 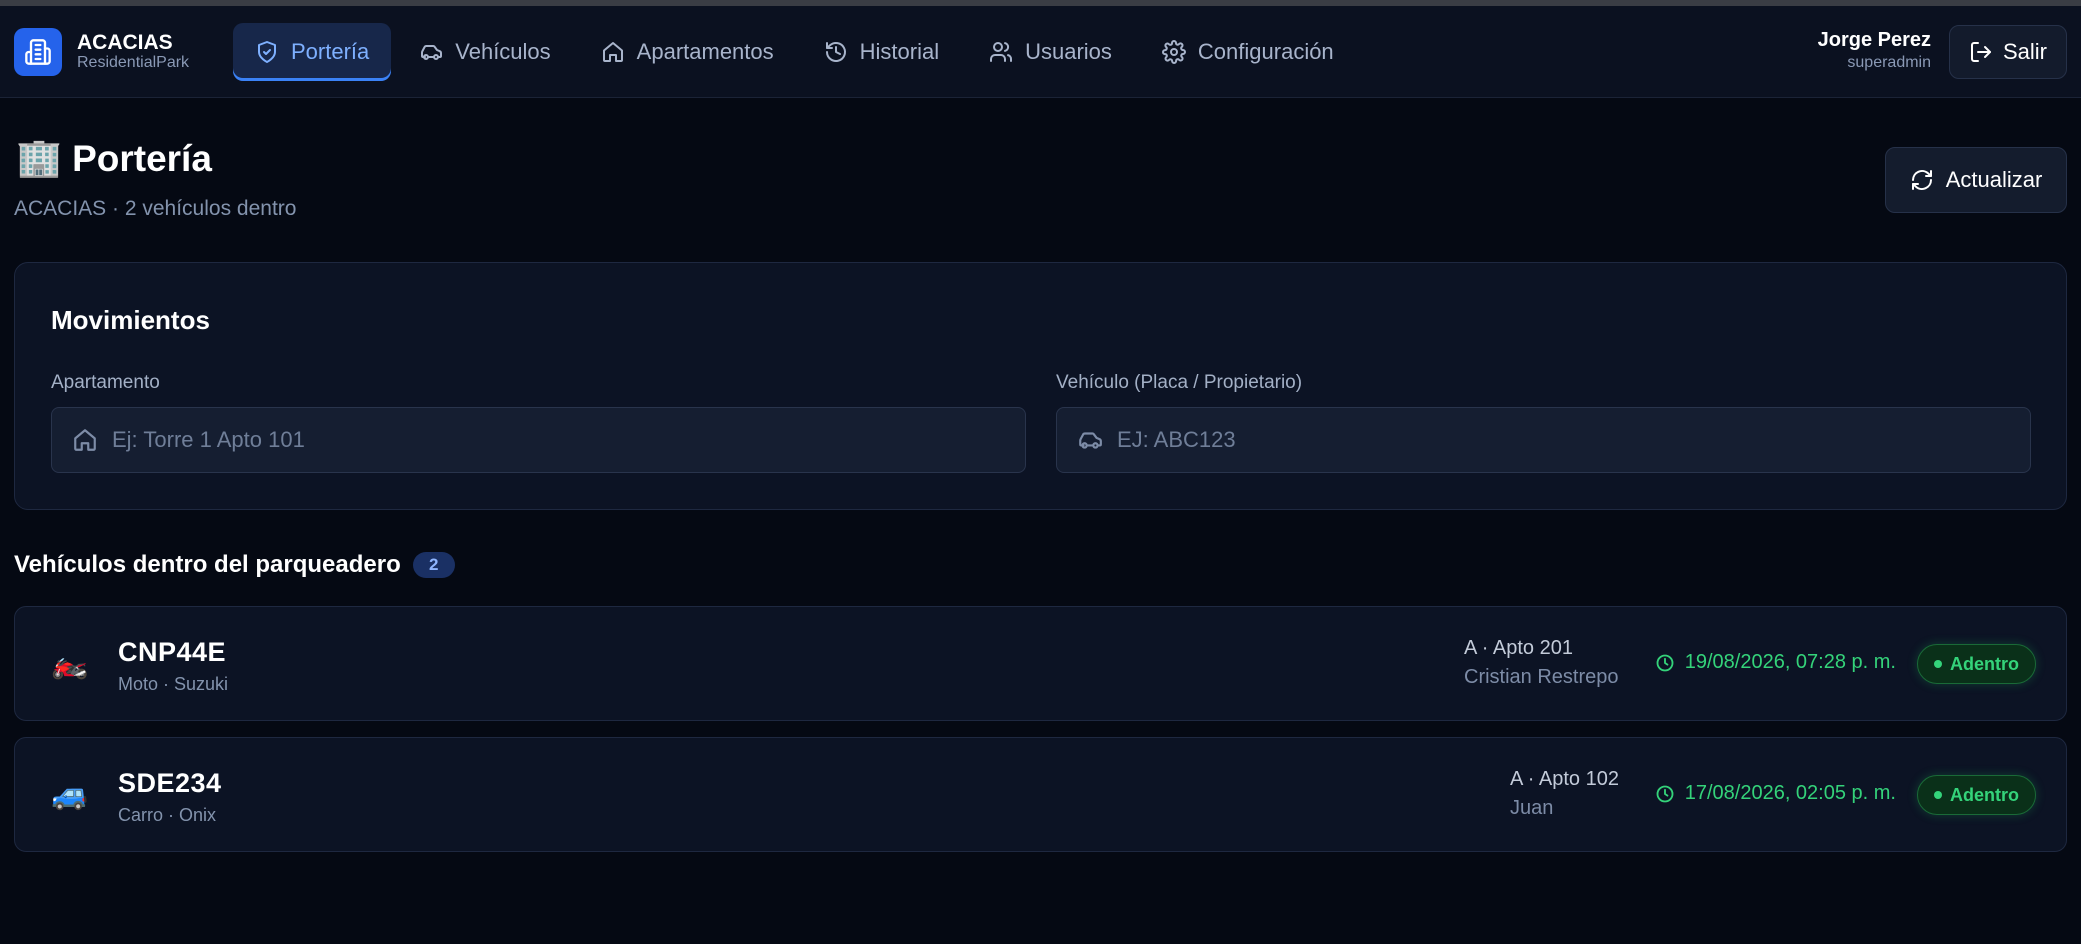 I want to click on users-icon, so click(x=1001, y=52).